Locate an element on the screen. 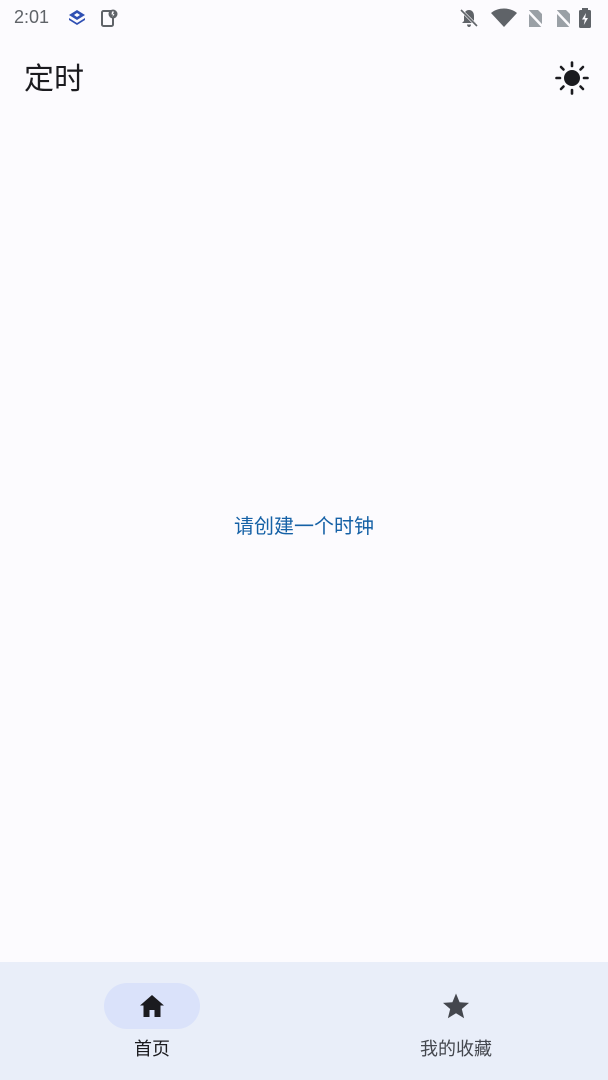 This screenshot has height=1080, width=608. status-time: 2:01 is located at coordinates (32, 17).